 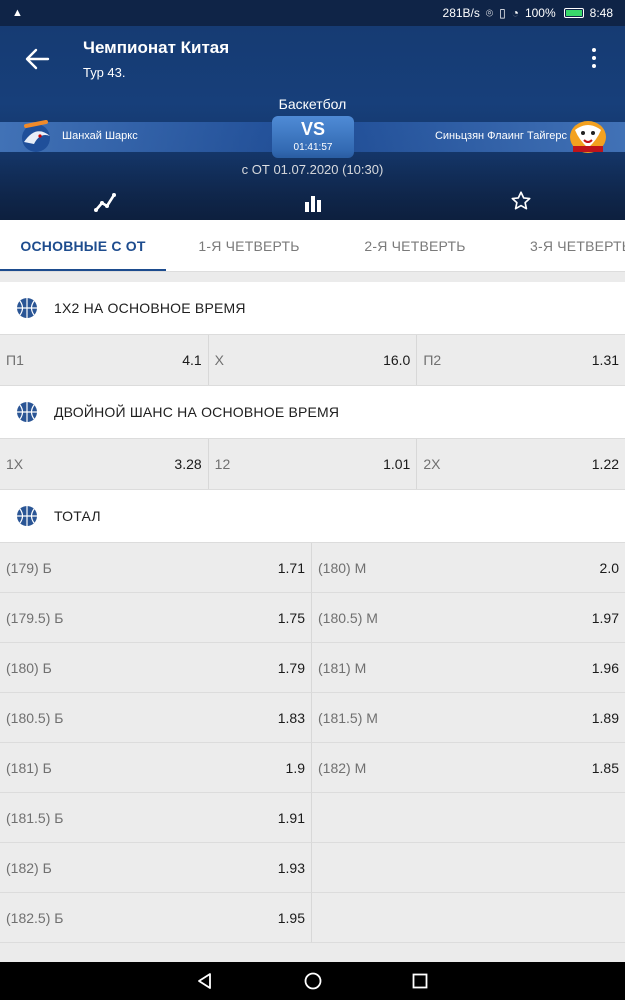 I want to click on round-subtitle: Тур 43., so click(x=104, y=72).